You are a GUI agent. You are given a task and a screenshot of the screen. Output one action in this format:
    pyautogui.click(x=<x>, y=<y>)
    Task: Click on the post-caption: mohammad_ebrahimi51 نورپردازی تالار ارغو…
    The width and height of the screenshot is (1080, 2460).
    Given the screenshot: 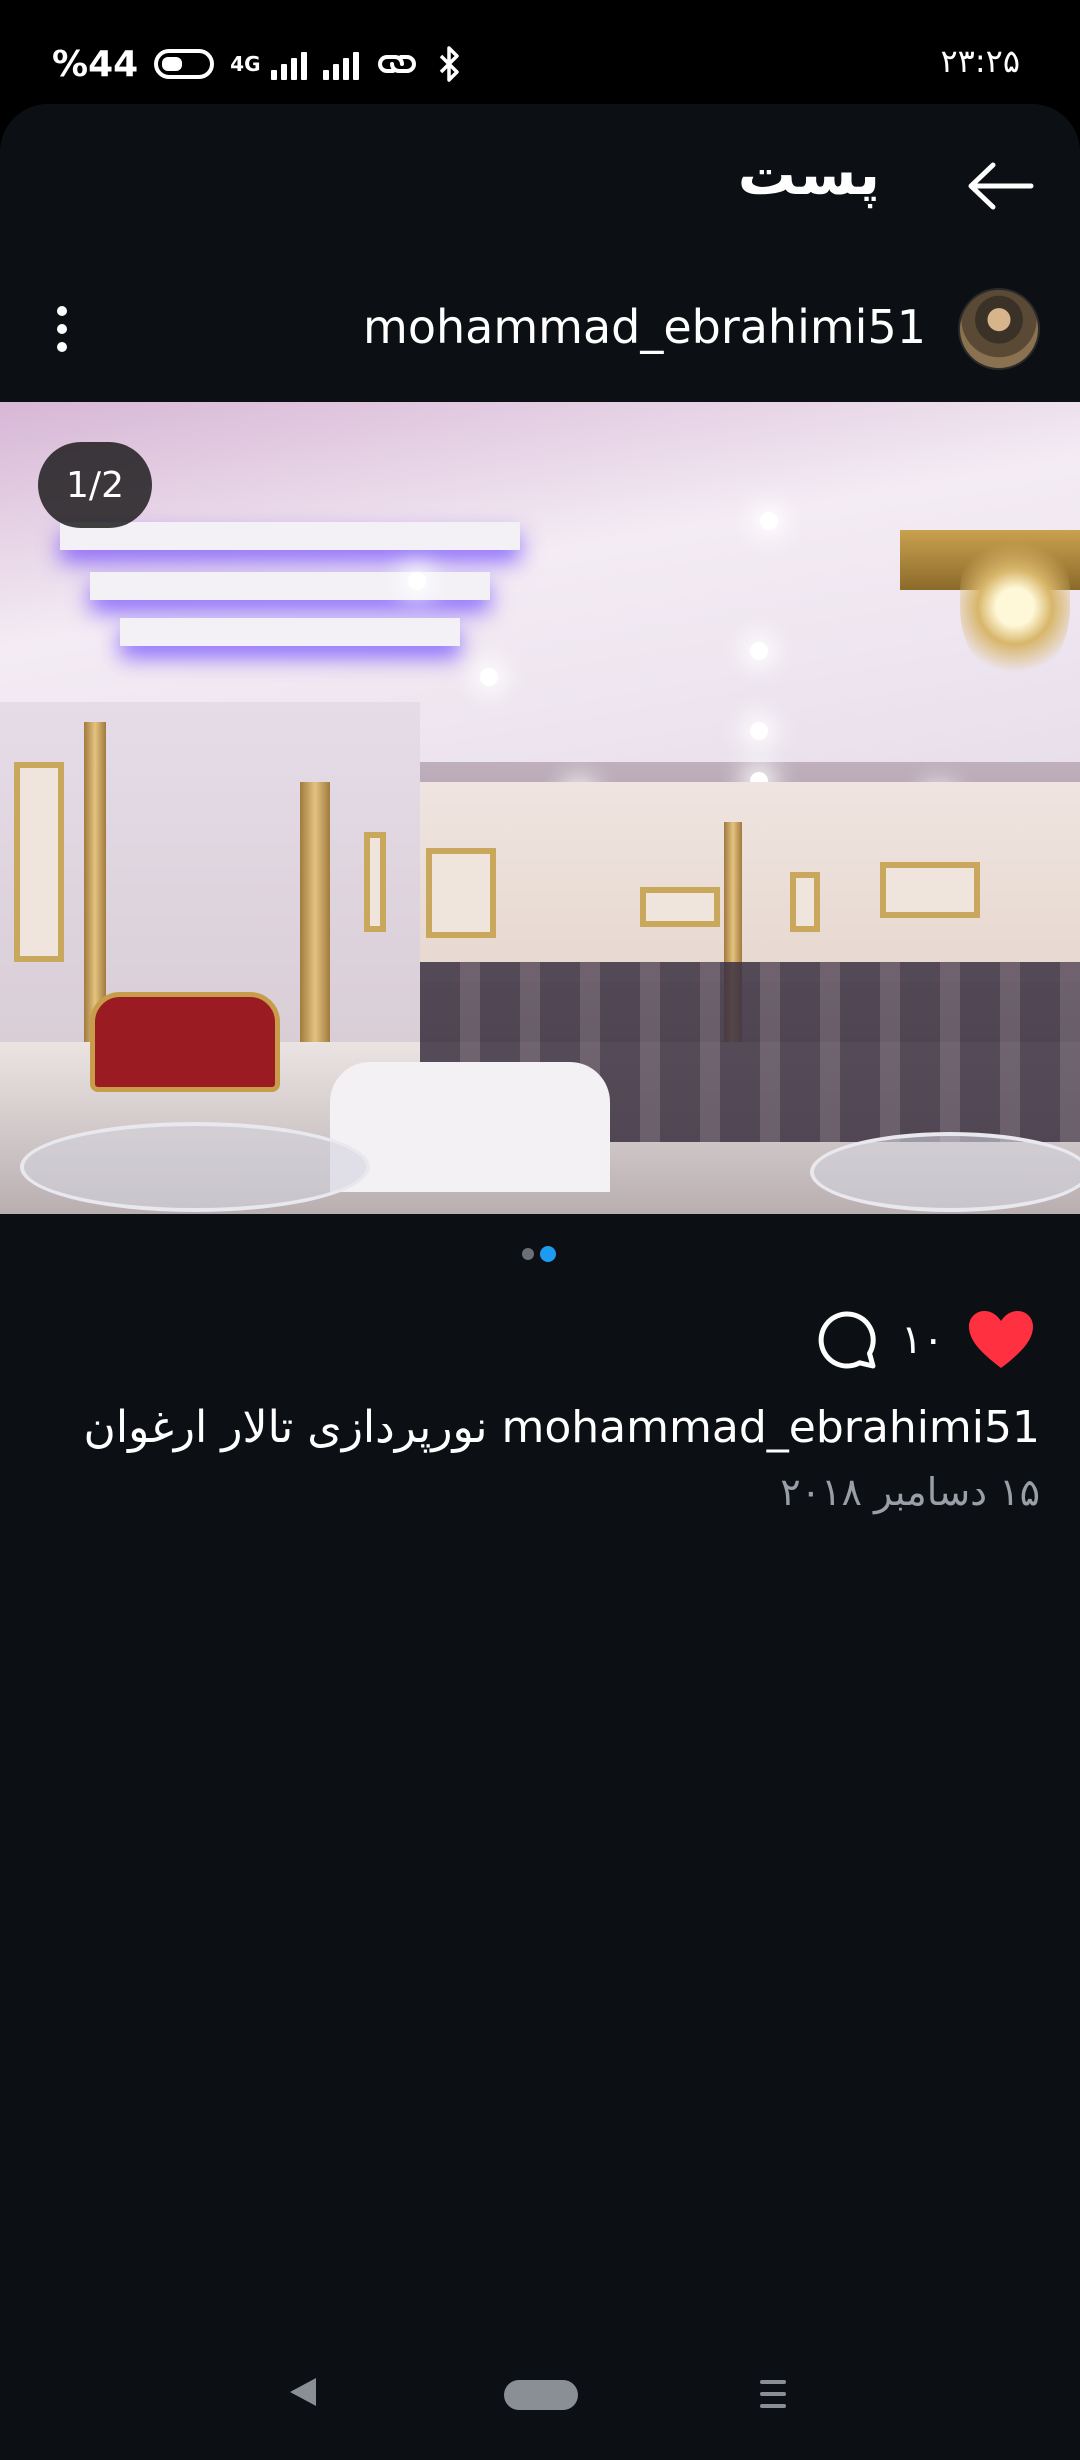 What is the action you would take?
    pyautogui.click(x=540, y=1427)
    